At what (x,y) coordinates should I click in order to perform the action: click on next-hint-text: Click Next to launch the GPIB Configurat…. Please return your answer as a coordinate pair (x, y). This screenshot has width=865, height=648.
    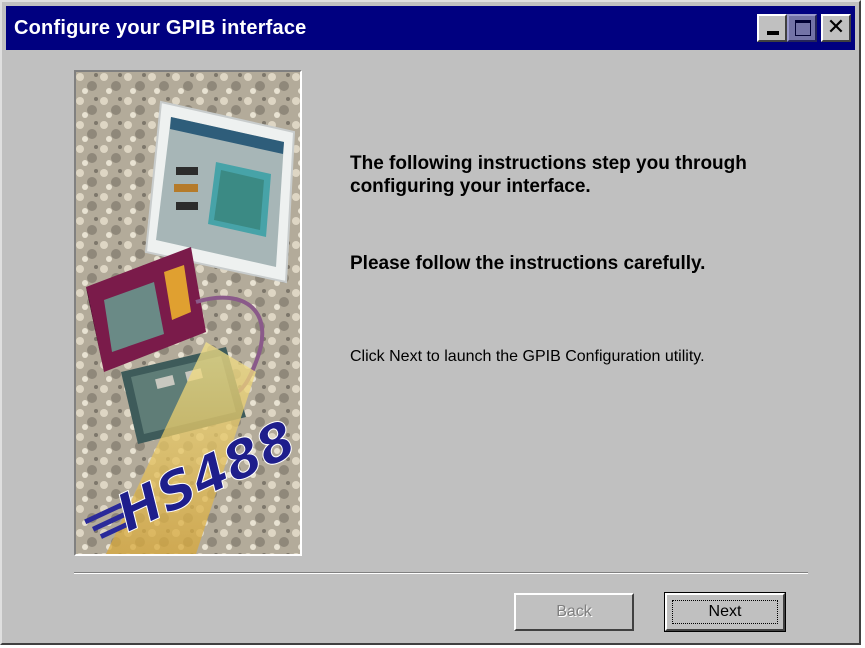
    Looking at the image, I should click on (527, 356).